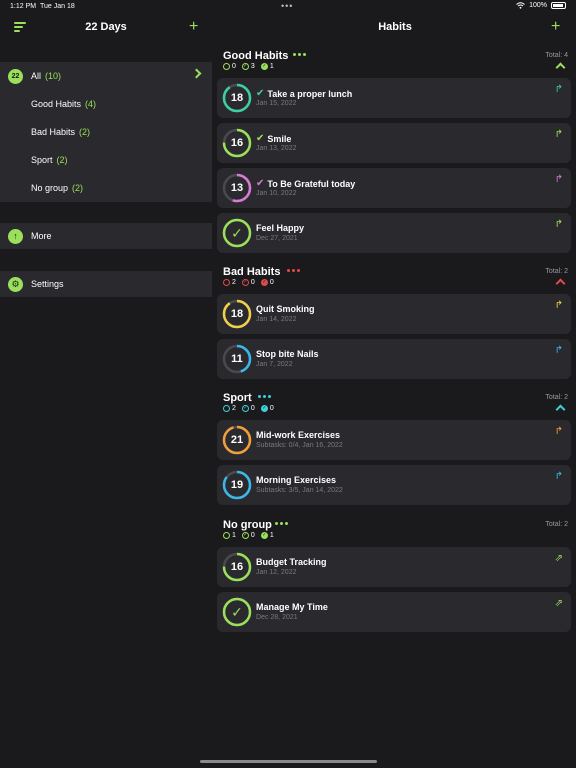 This screenshot has height=768, width=576. What do you see at coordinates (395, 65) in the screenshot?
I see `group-header-good-habits: Good Habits Total: 4 0 ✓ 3 ✓ 1` at bounding box center [395, 65].